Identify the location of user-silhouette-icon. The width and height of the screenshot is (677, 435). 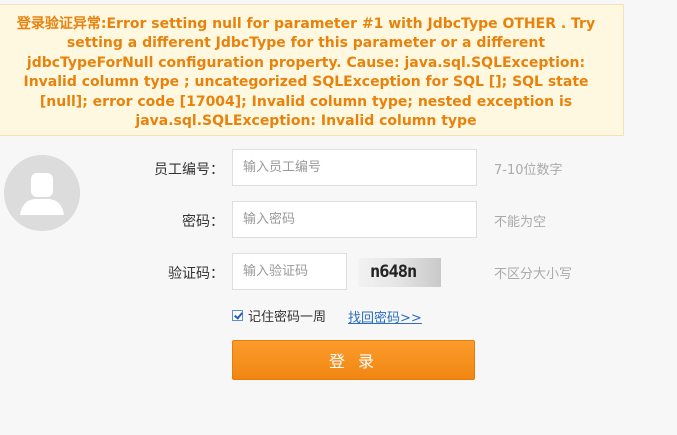
(42, 193).